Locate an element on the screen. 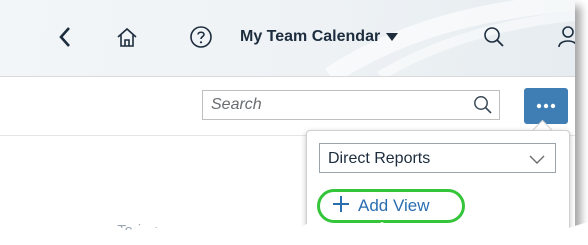 The image size is (588, 245). help-button is located at coordinates (201, 37).